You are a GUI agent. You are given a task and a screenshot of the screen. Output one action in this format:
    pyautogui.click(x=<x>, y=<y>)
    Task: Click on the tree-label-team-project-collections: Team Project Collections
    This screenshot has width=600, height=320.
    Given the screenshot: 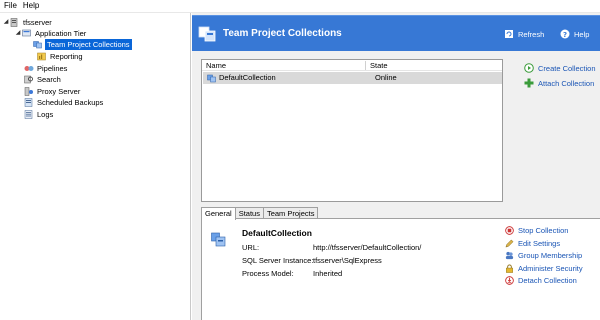 What is the action you would take?
    pyautogui.click(x=88, y=44)
    